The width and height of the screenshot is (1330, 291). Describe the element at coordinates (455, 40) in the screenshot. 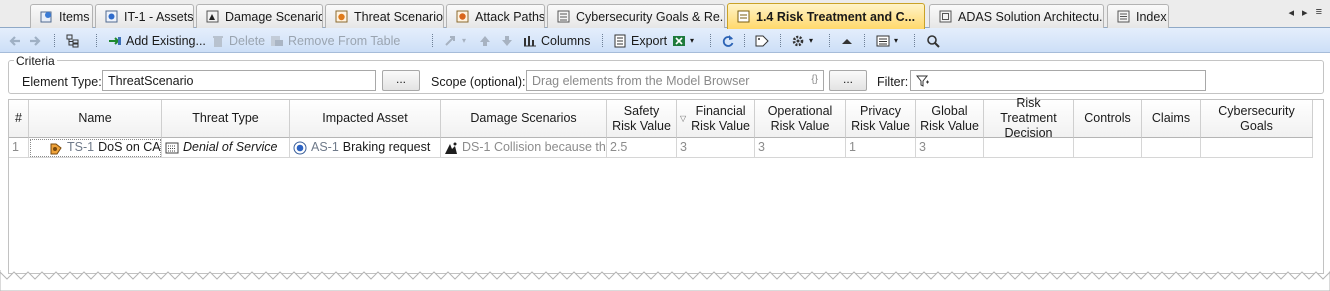

I see `navigate-button: ▾` at that location.